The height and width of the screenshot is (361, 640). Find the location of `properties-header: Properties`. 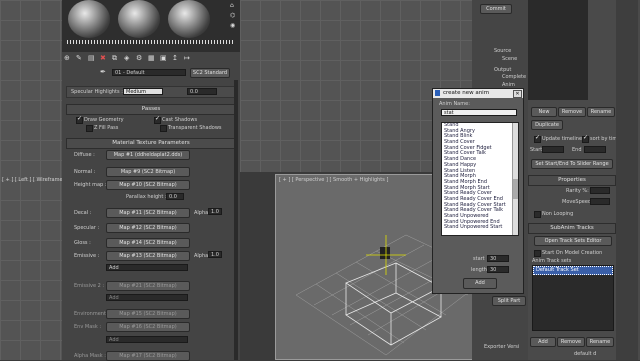

properties-header: Properties is located at coordinates (572, 180).